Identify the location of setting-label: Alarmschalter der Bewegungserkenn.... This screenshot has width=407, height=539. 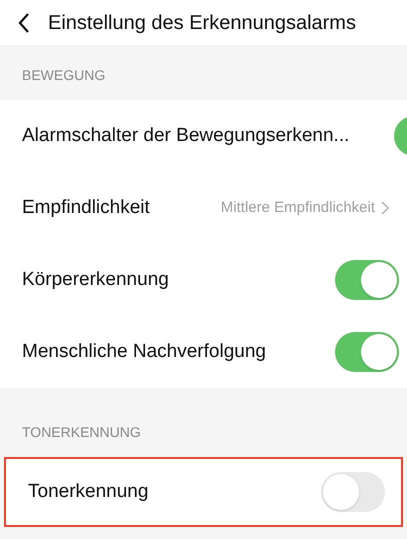
(186, 136).